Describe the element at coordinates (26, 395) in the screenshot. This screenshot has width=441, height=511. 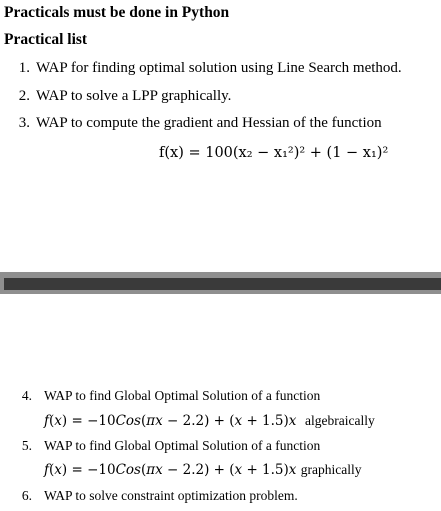
I see `list-item-number: 4.` at that location.